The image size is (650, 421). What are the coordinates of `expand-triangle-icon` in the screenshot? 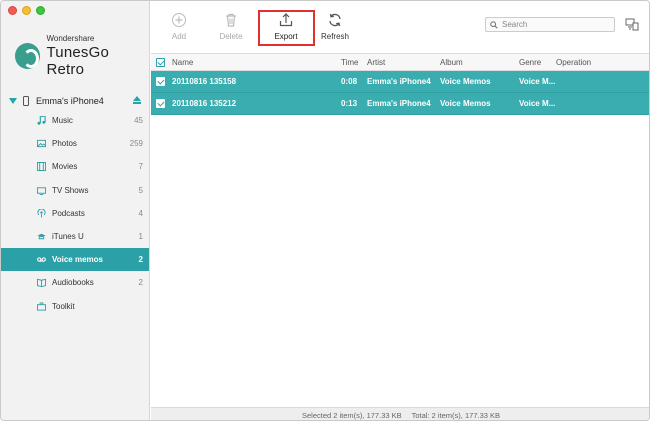 It's located at (13, 101).